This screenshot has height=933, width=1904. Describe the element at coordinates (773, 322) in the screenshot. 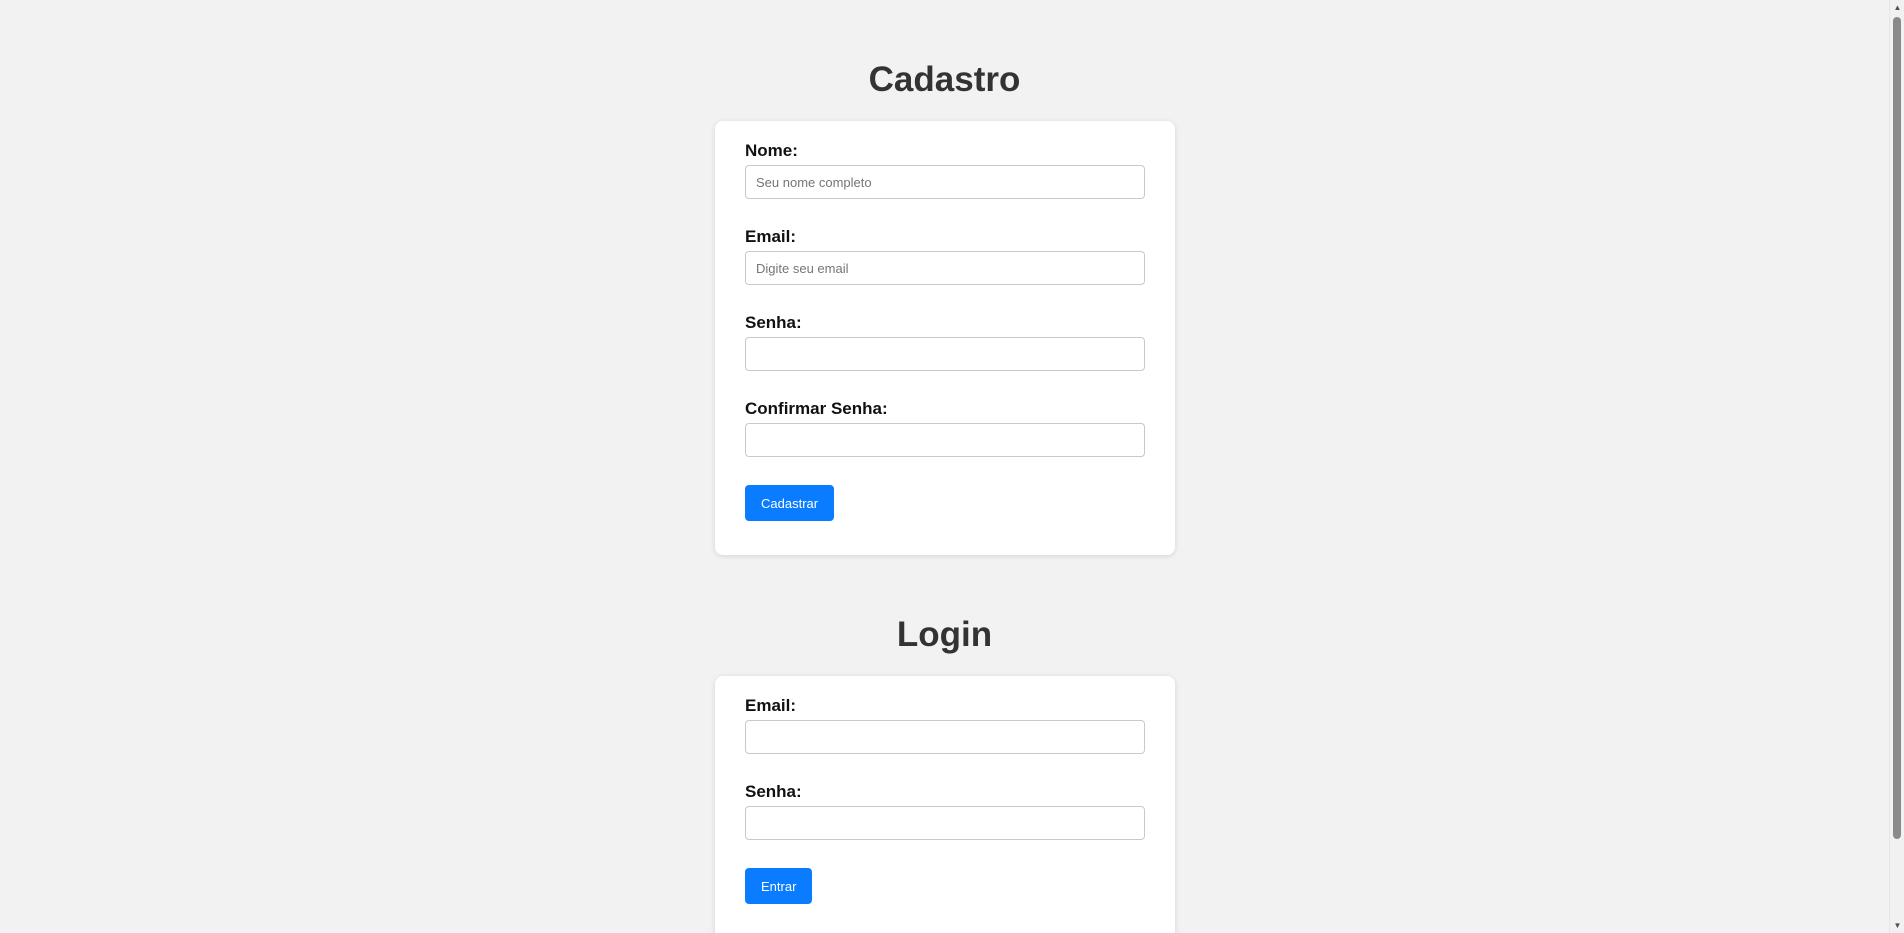

I see `register-password-label: Senha:` at that location.